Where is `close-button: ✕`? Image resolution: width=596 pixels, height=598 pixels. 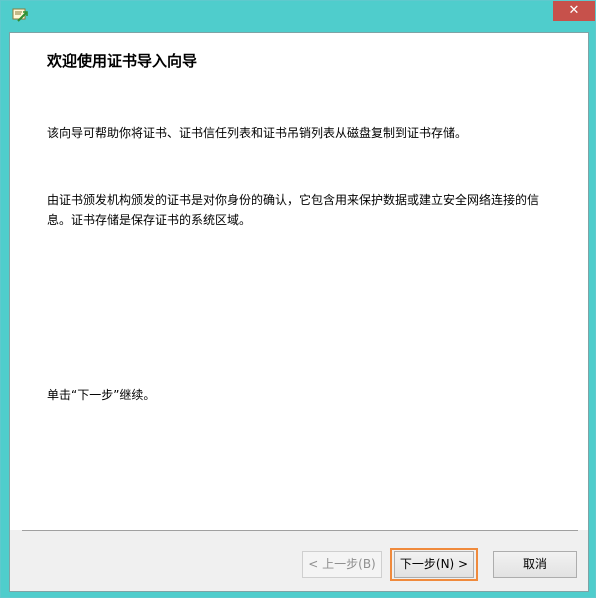
close-button: ✕ is located at coordinates (574, 11).